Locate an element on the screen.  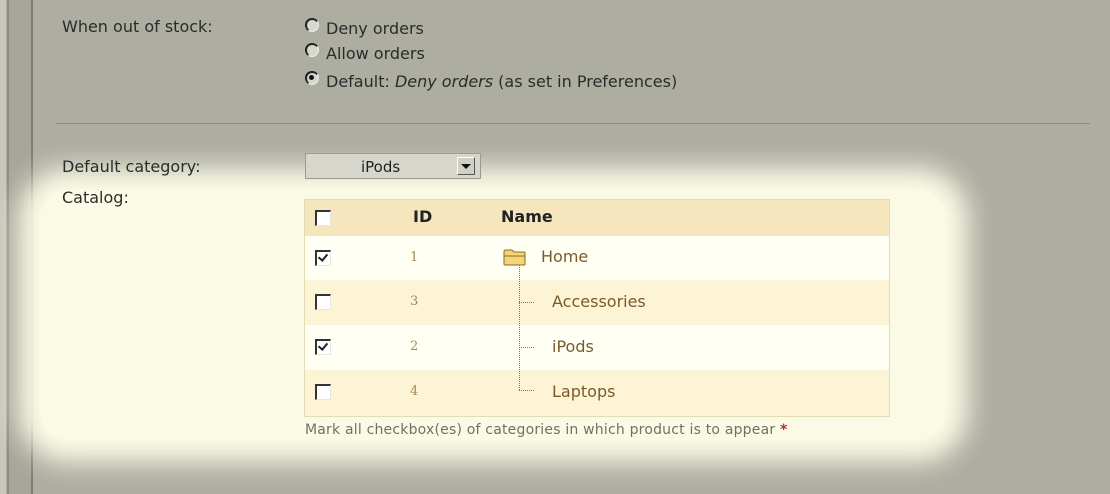
radio-button-selected-icon is located at coordinates (312, 77).